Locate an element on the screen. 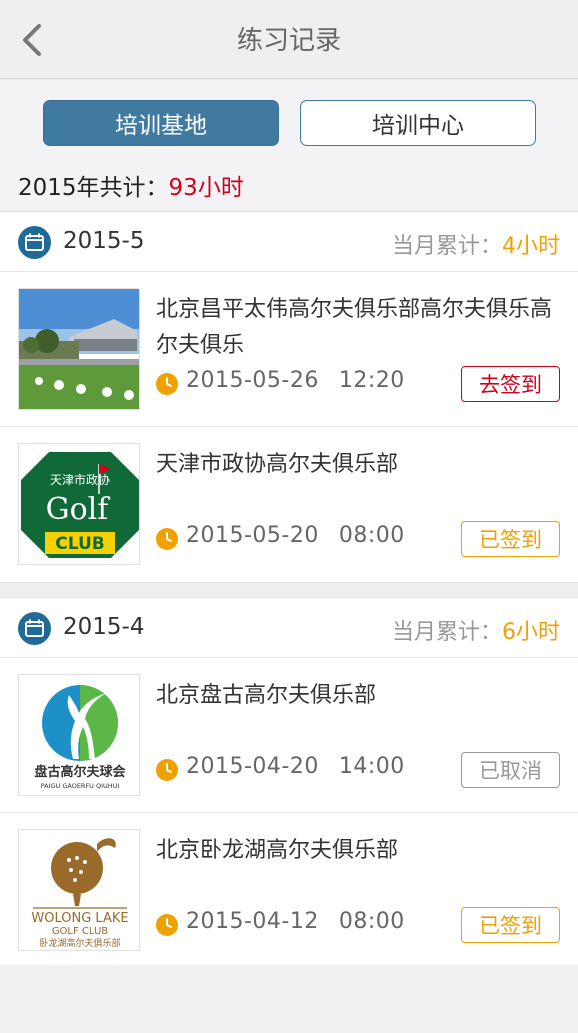 This screenshot has width=578, height=1033. month-total-value: 4小时 is located at coordinates (531, 246).